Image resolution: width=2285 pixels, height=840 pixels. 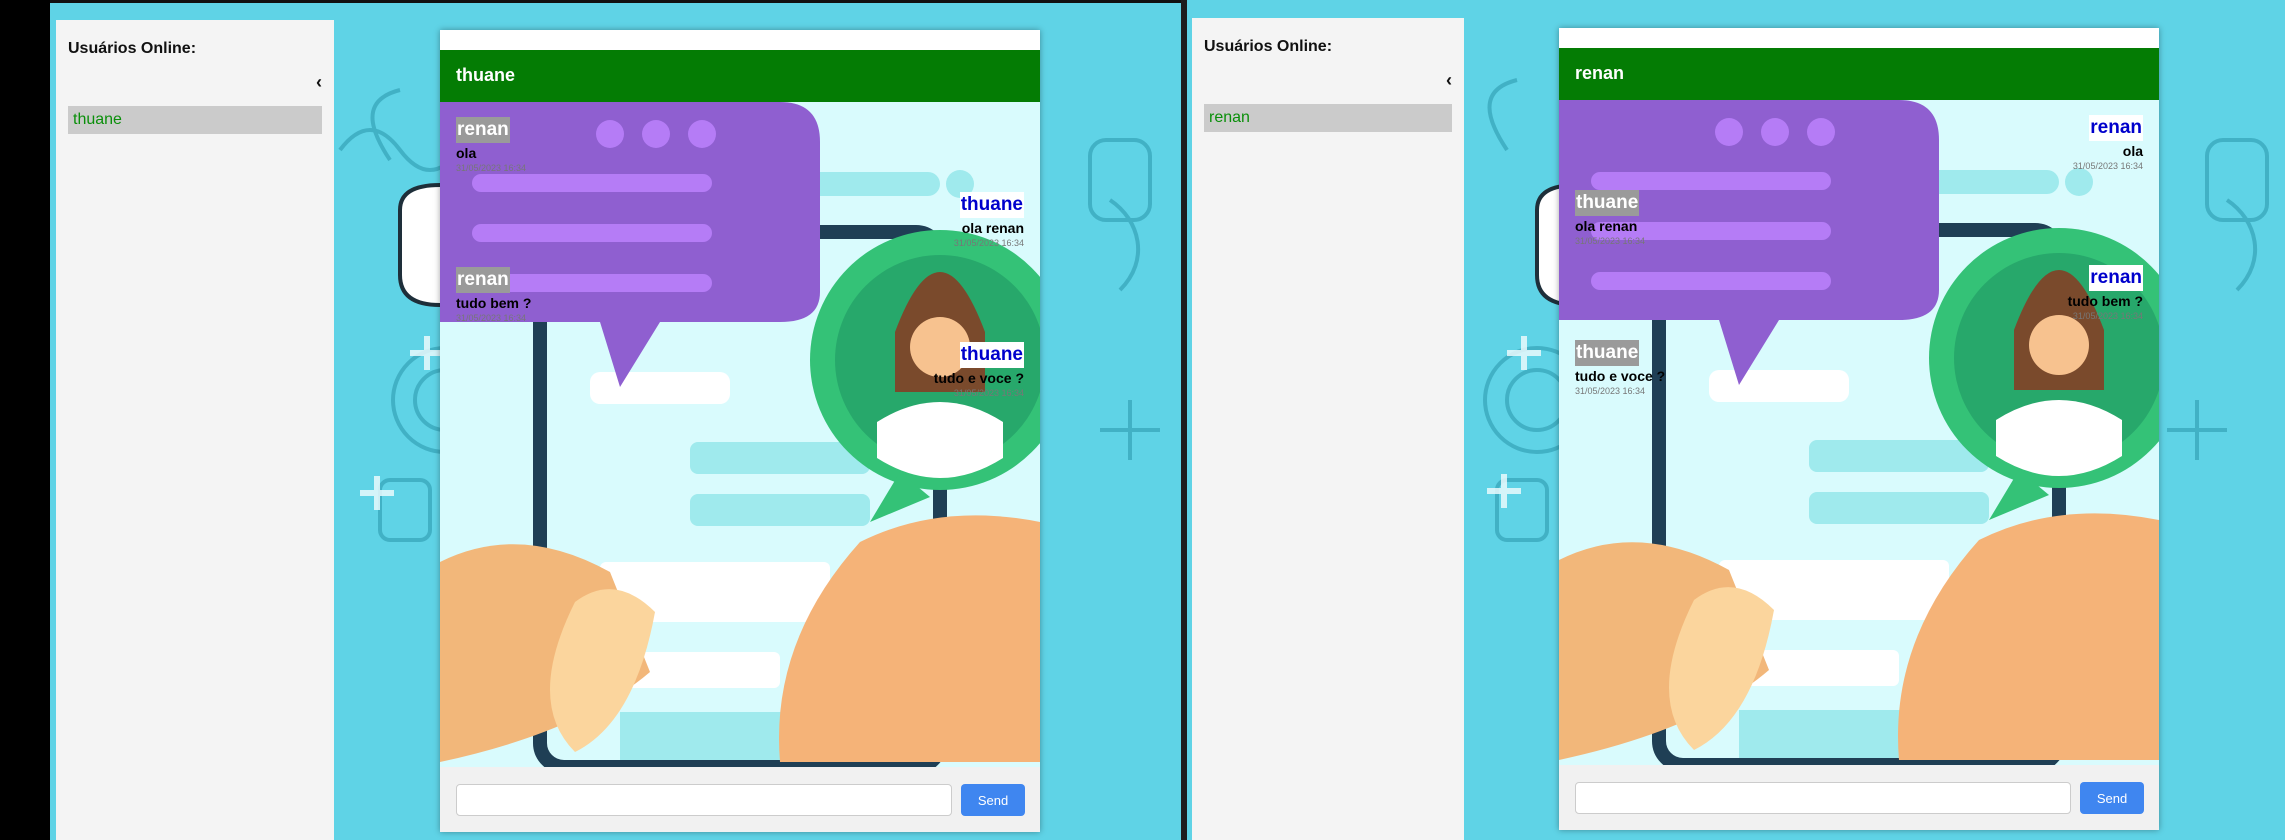 What do you see at coordinates (491, 145) in the screenshot?
I see `message-incoming: renan ola 31/05/2023 16:34` at bounding box center [491, 145].